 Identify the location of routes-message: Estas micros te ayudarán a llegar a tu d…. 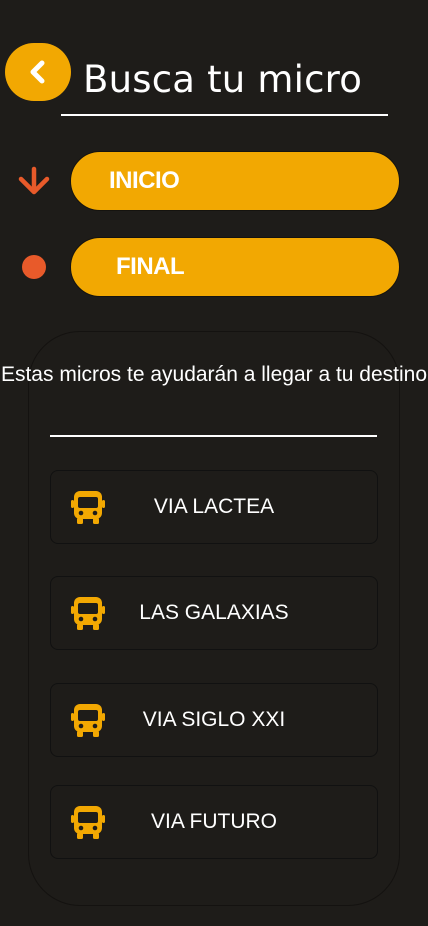
(214, 374).